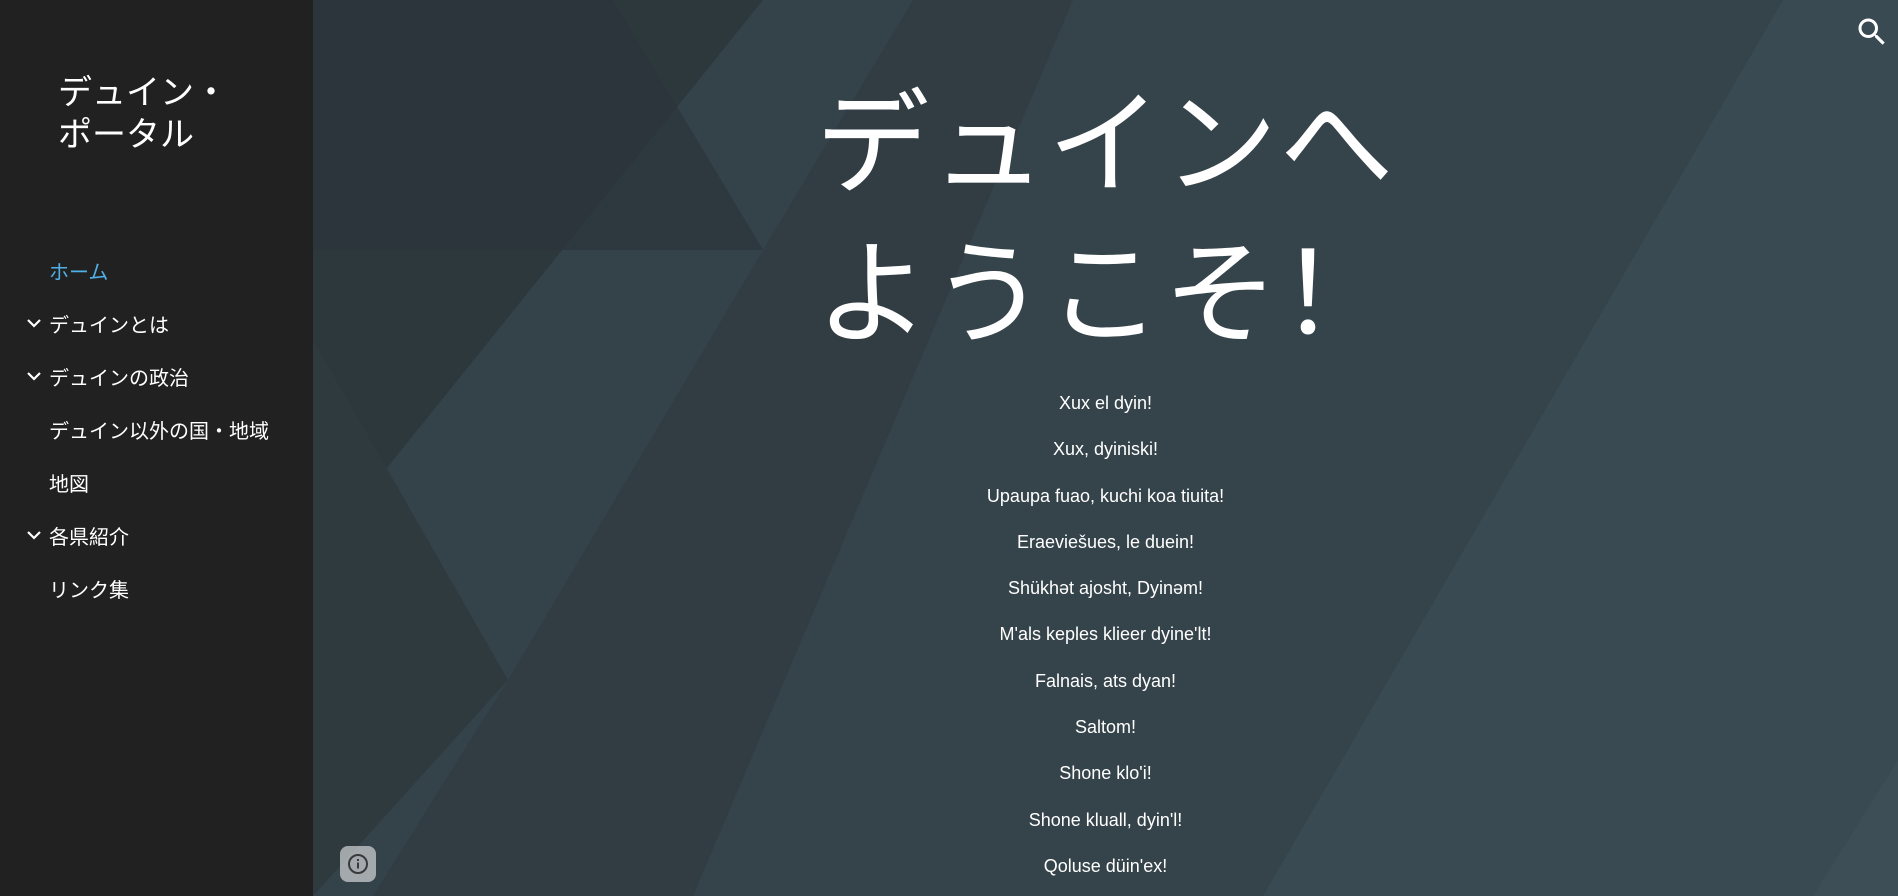  Describe the element at coordinates (109, 325) in the screenshot. I see `sidebar-item-label: デュインとは` at that location.